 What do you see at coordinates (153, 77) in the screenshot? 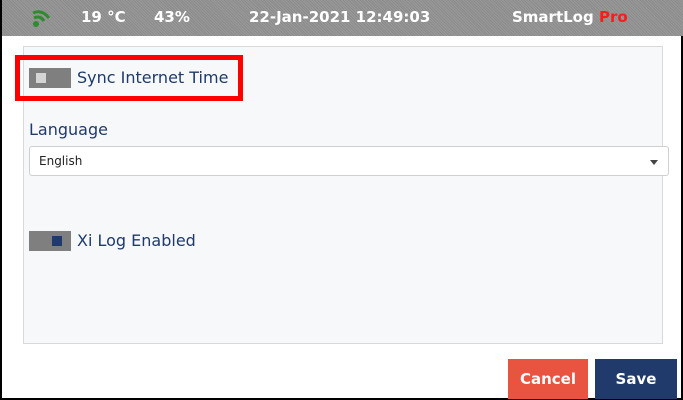
I see `sync-internet-time-label: Sync Internet Time` at bounding box center [153, 77].